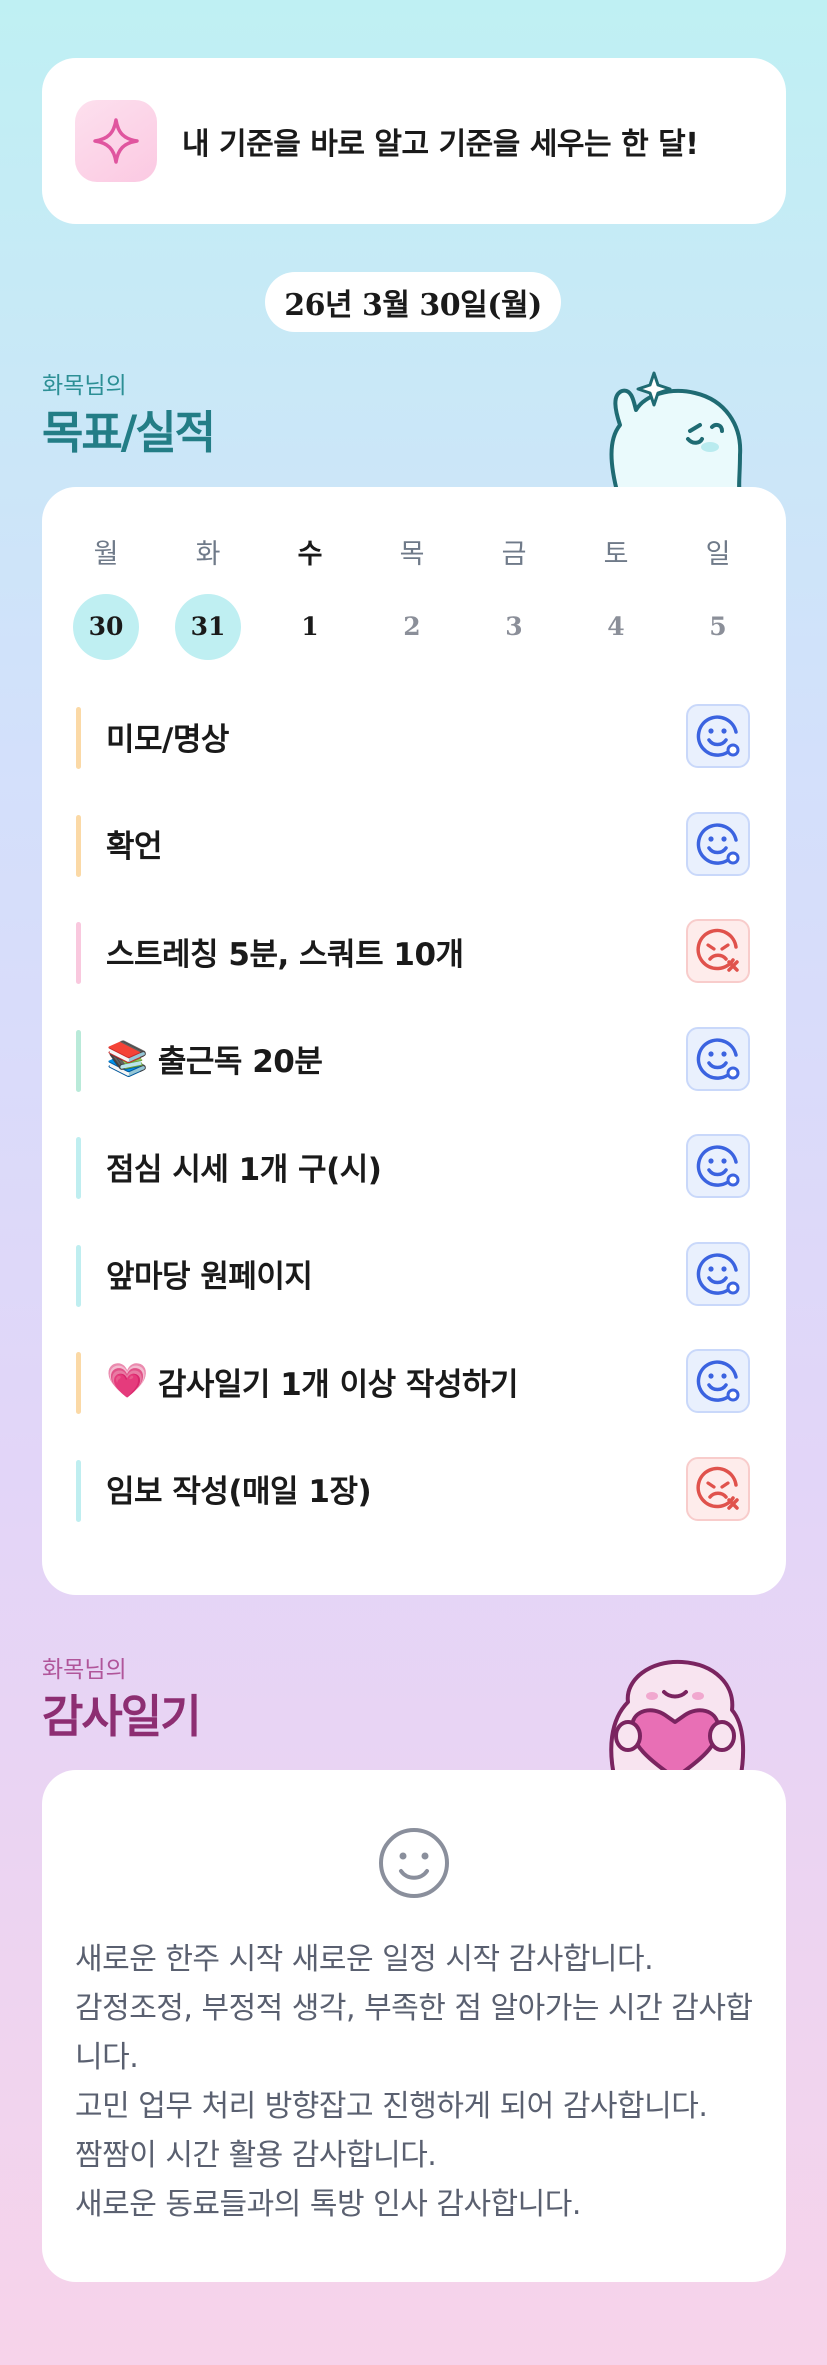 The height and width of the screenshot is (2365, 827). Describe the element at coordinates (616, 627) in the screenshot. I see `calendar-day: 4` at that location.